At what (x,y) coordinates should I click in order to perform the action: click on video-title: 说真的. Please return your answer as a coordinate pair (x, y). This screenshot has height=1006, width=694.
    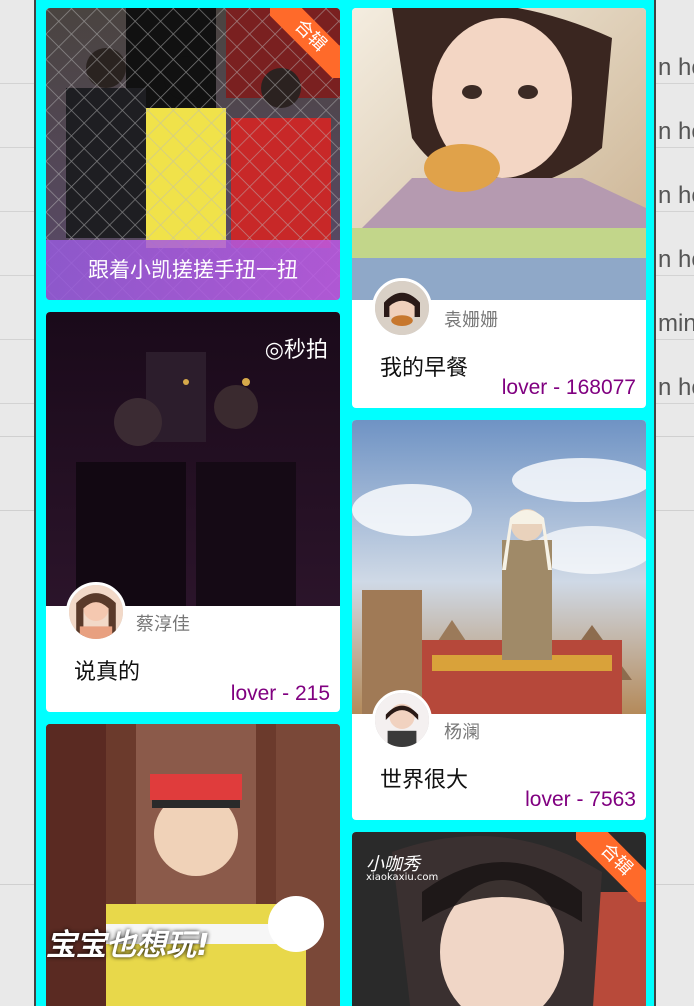
    Looking at the image, I should click on (107, 672).